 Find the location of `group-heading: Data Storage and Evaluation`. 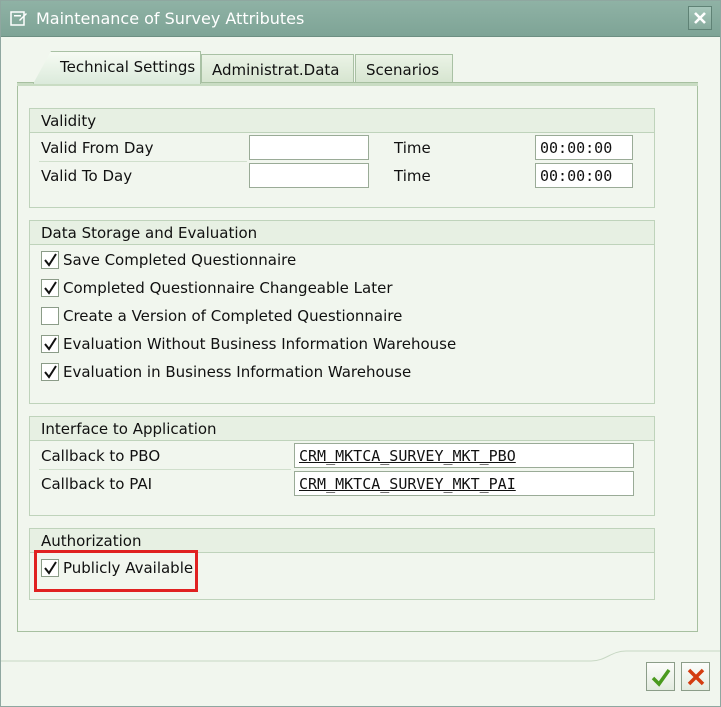

group-heading: Data Storage and Evaluation is located at coordinates (342, 233).